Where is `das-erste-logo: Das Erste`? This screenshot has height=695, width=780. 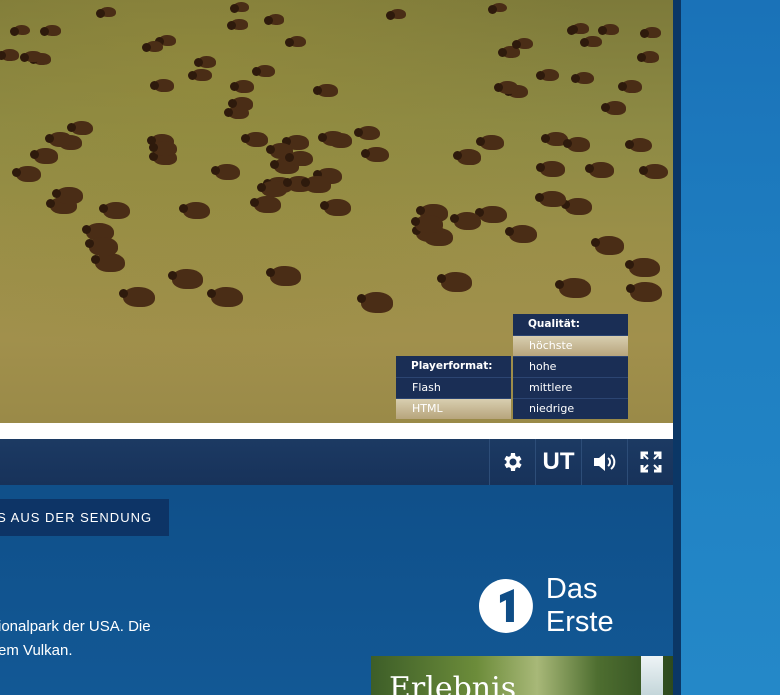 das-erste-logo: Das Erste is located at coordinates (575, 605).